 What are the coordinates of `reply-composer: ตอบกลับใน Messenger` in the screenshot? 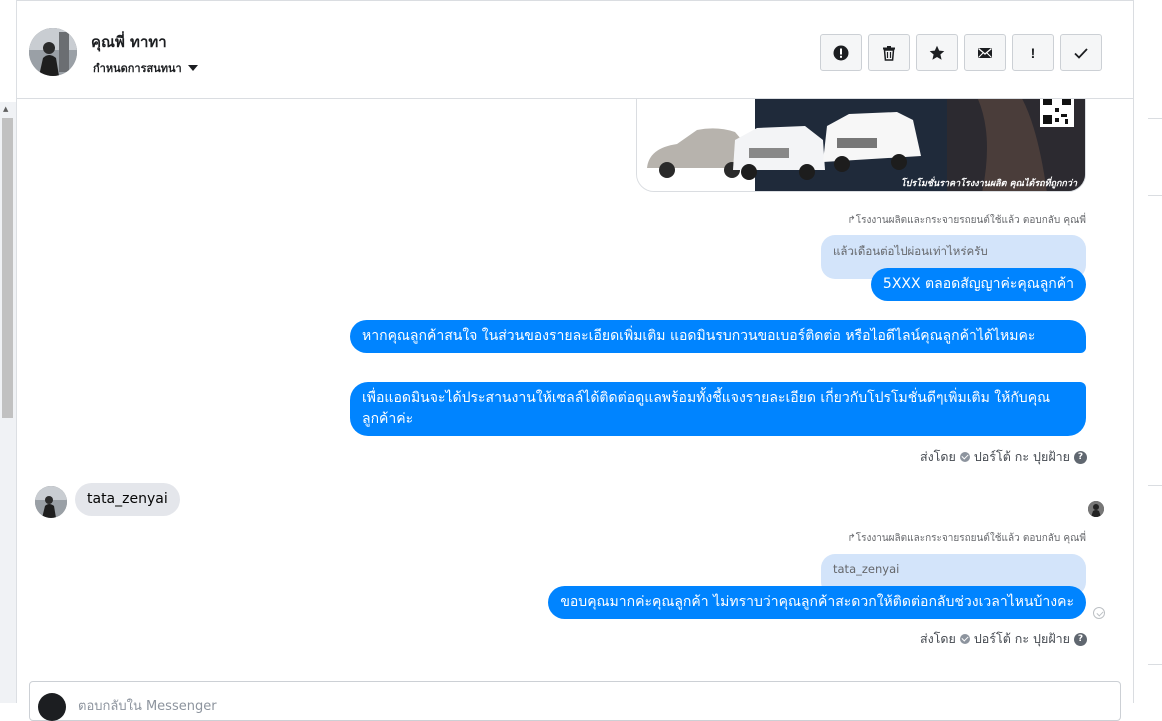 It's located at (575, 701).